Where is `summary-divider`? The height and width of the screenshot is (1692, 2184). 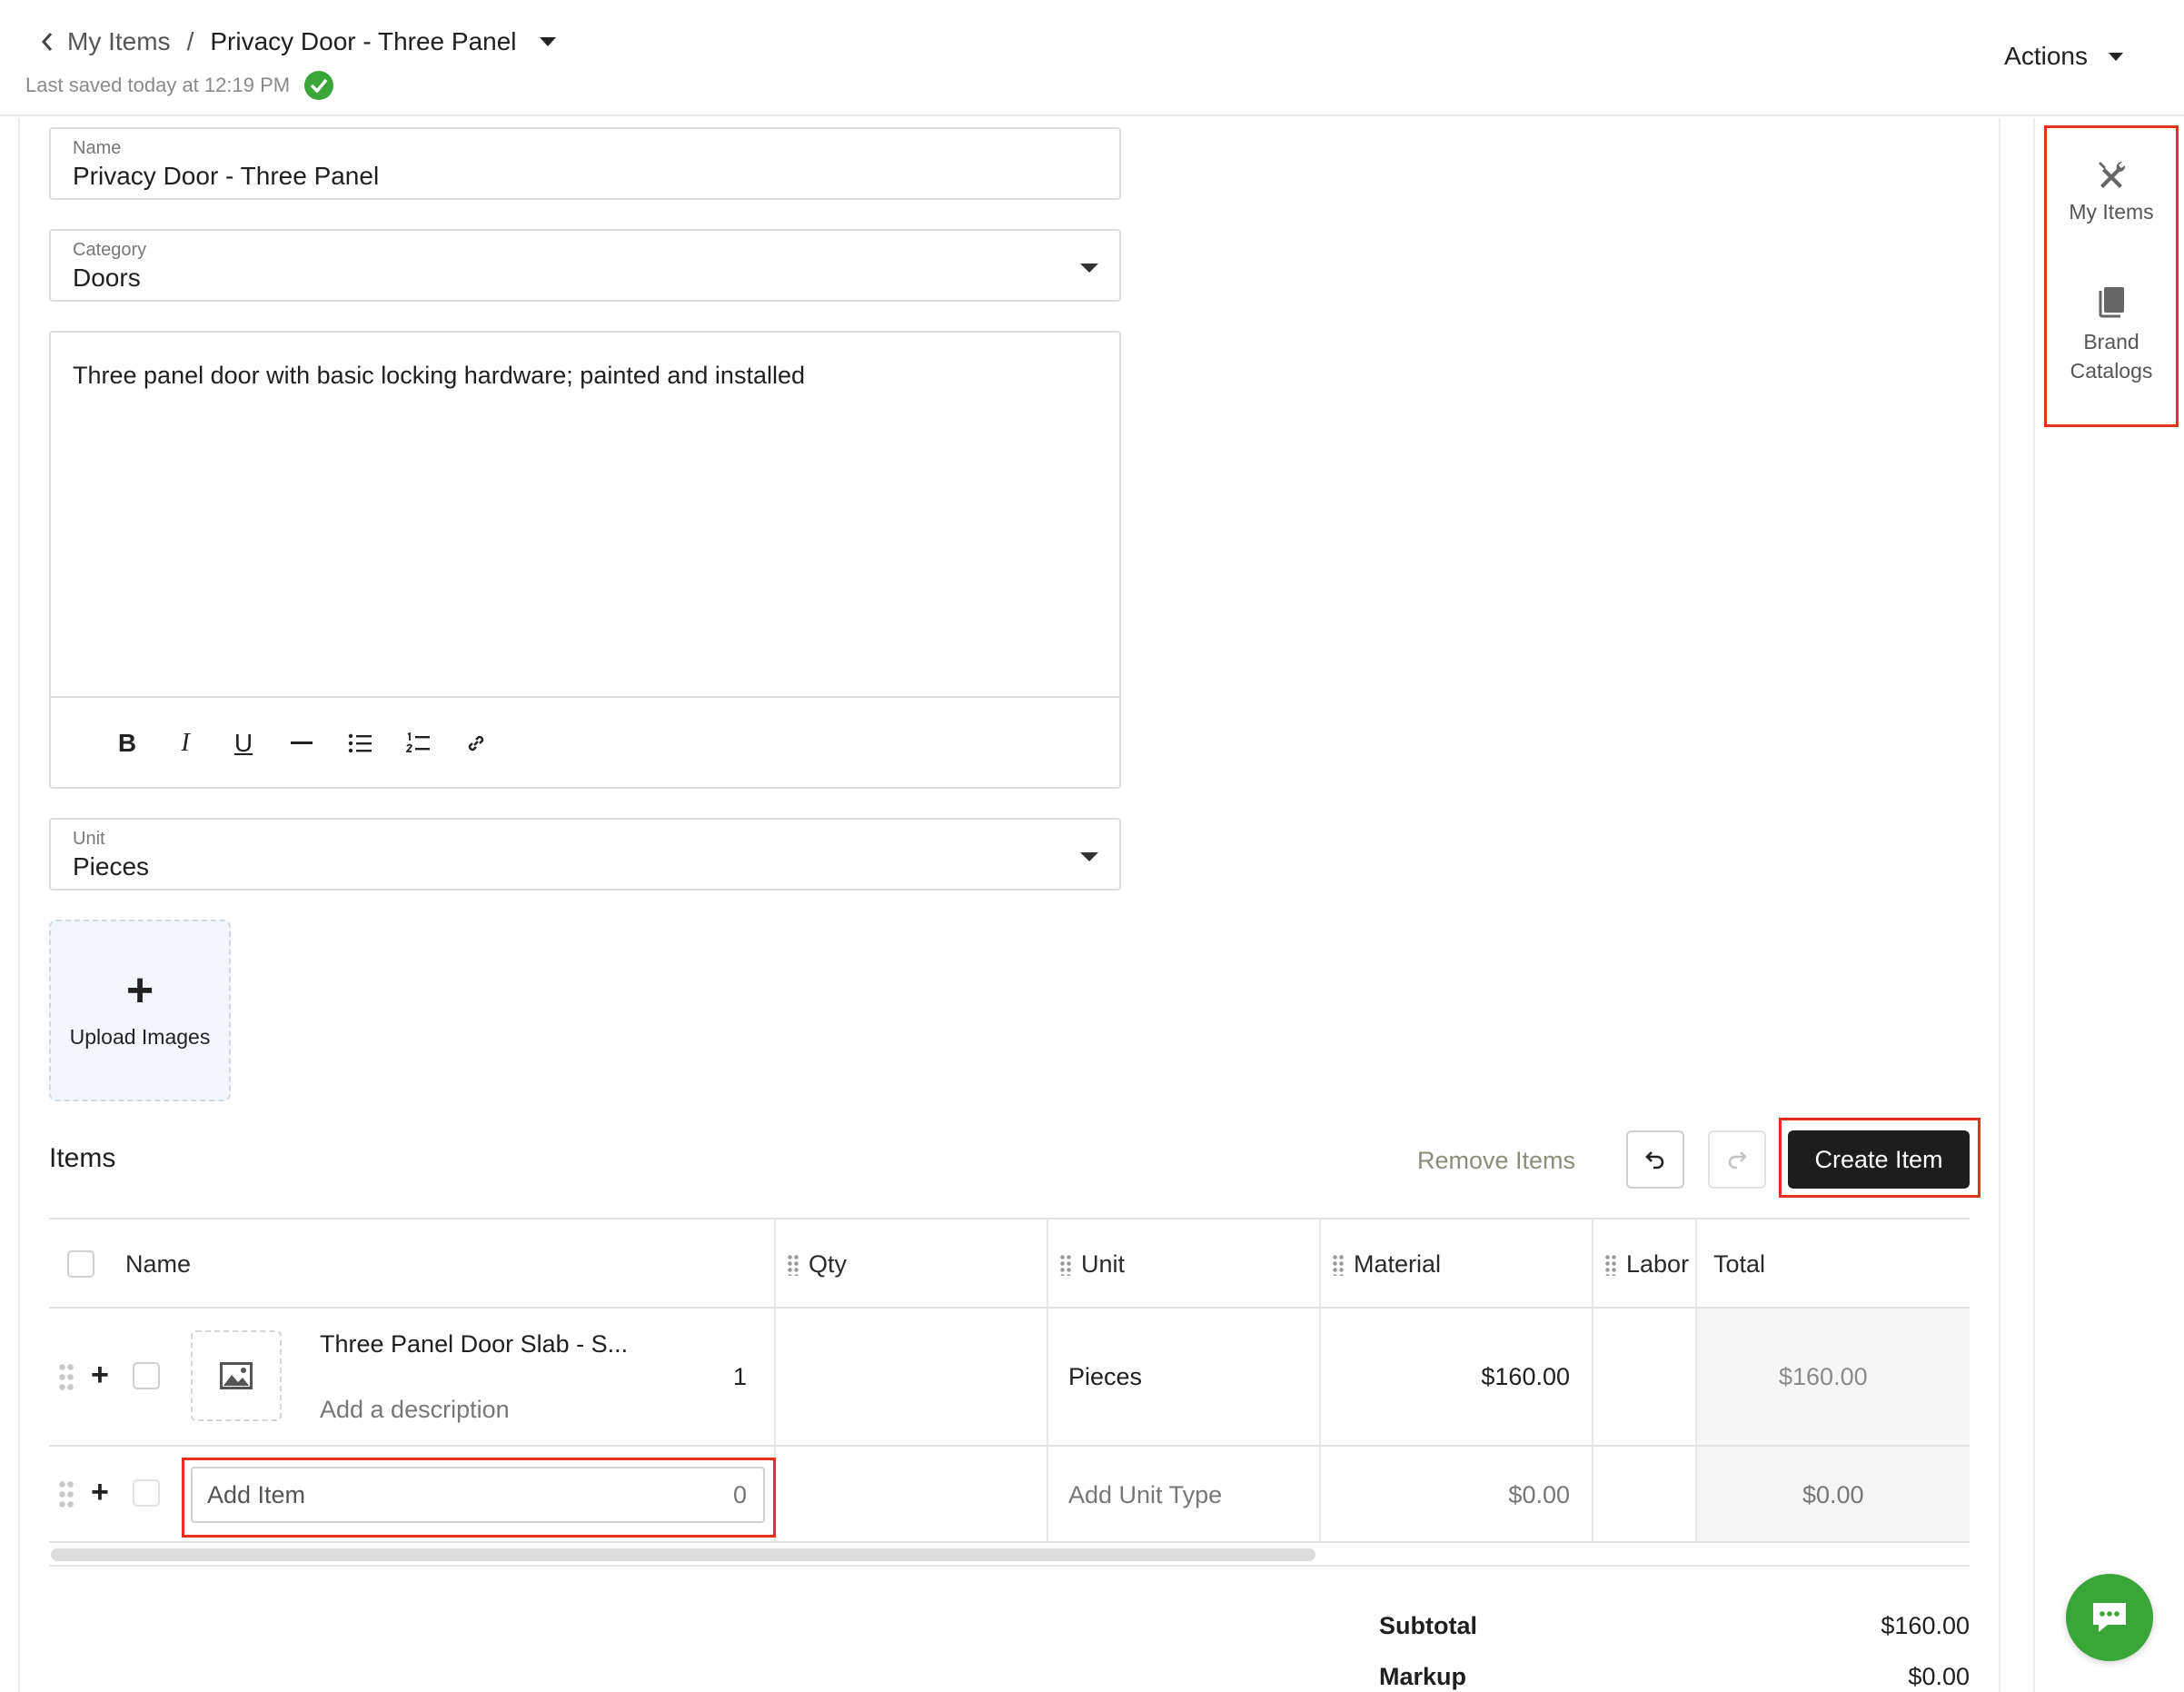 summary-divider is located at coordinates (1010, 1566).